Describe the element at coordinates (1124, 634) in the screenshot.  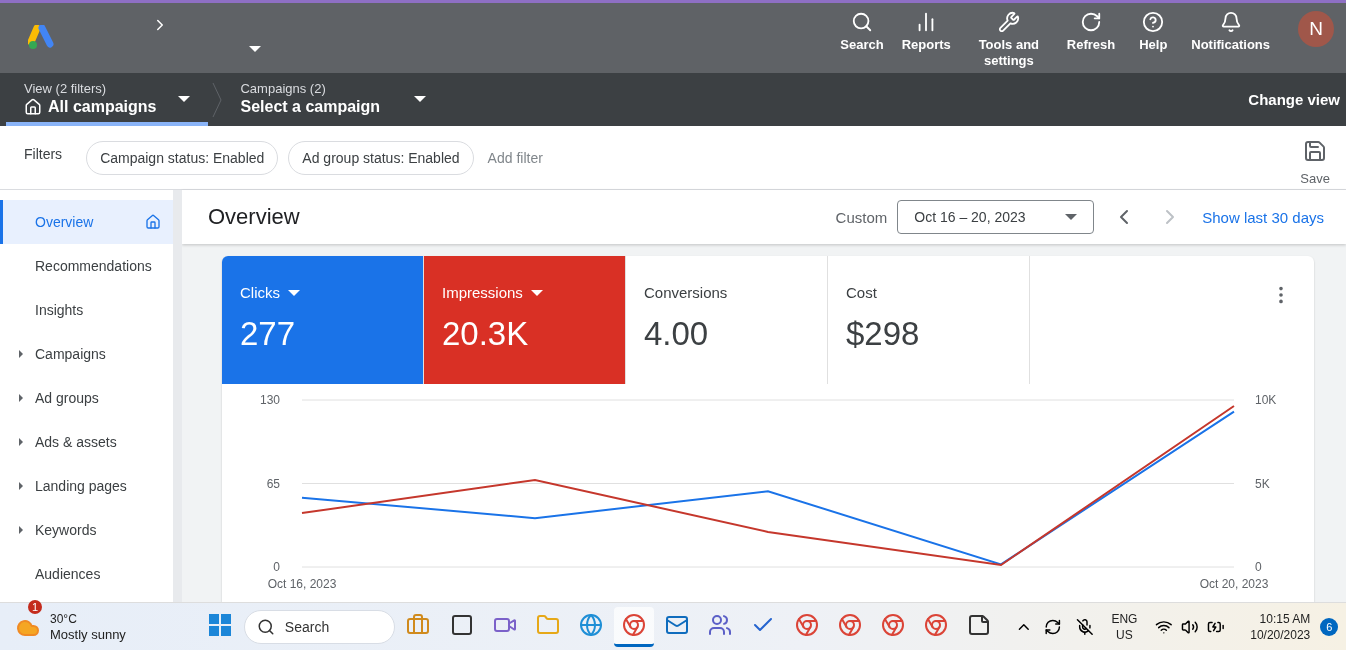
I see `region: US` at that location.